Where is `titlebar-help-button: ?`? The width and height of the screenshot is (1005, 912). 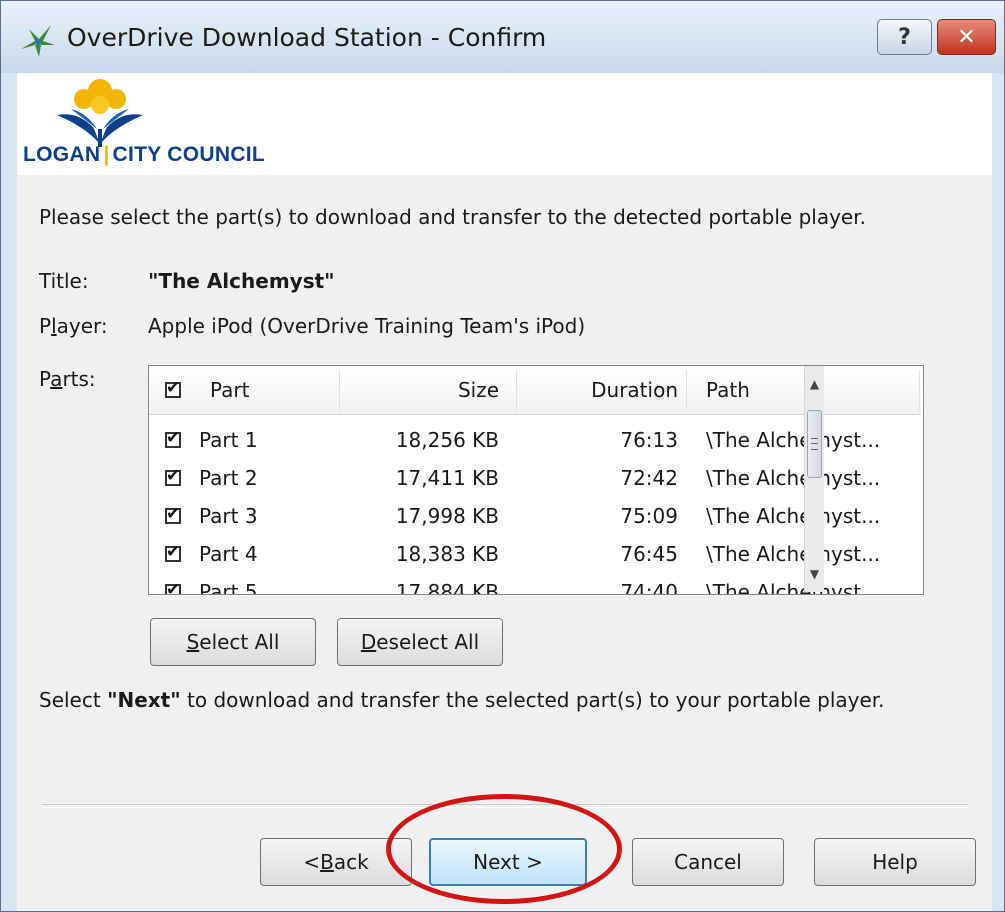 titlebar-help-button: ? is located at coordinates (904, 37).